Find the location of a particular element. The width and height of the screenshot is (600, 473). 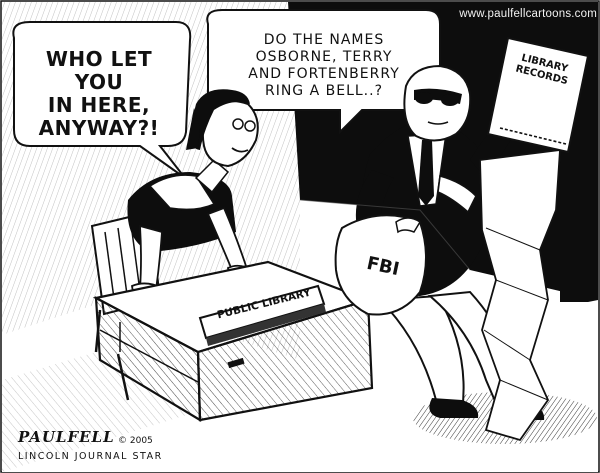

artist-signature: PAULFELL is located at coordinates (66, 437).